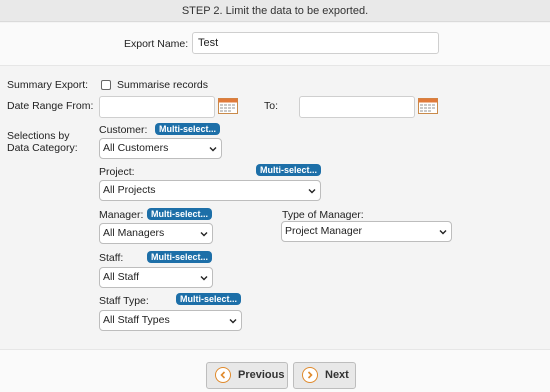  What do you see at coordinates (134, 233) in the screenshot?
I see `manager-select-value: All Managers` at bounding box center [134, 233].